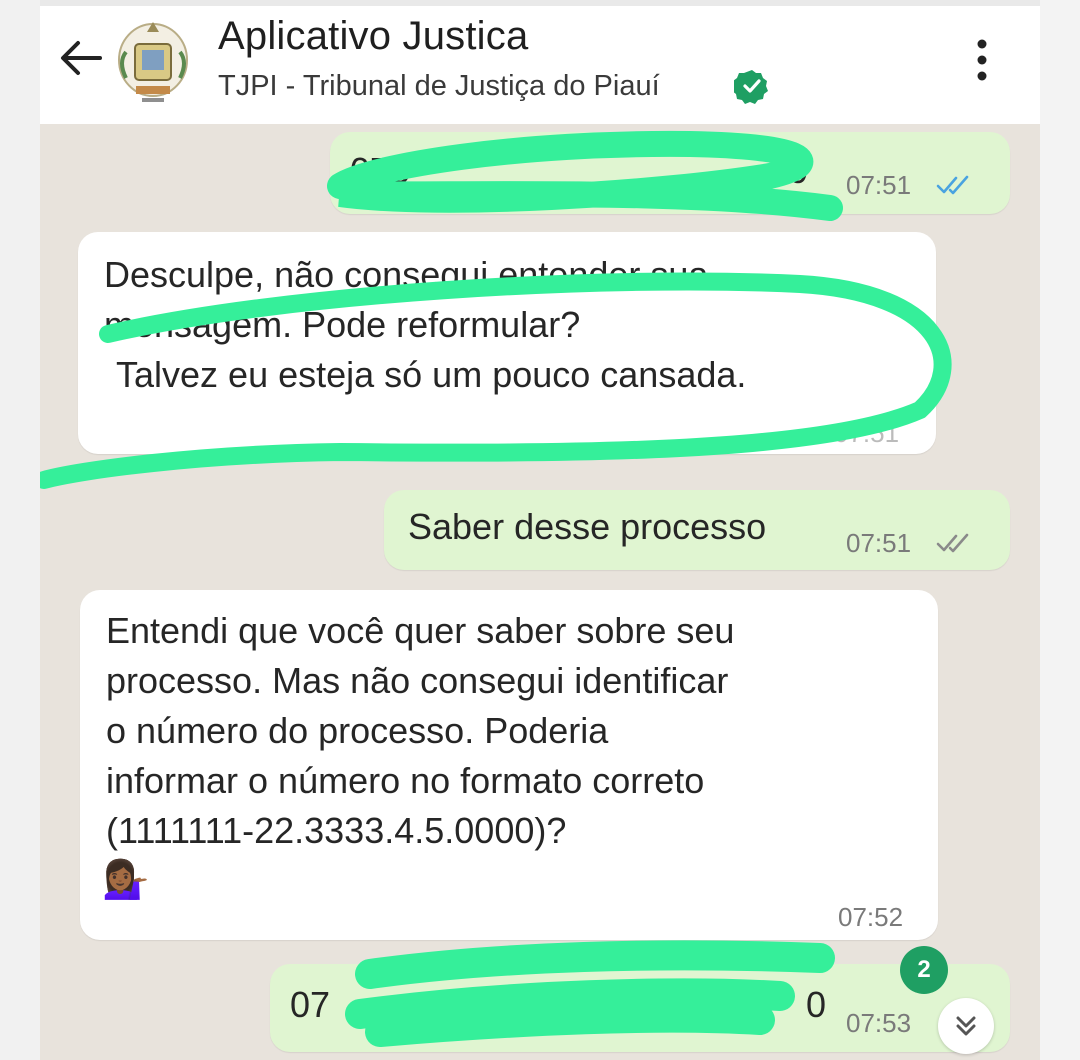 Image resolution: width=1080 pixels, height=1060 pixels. Describe the element at coordinates (81, 58) in the screenshot. I see `back-arrow-icon` at that location.